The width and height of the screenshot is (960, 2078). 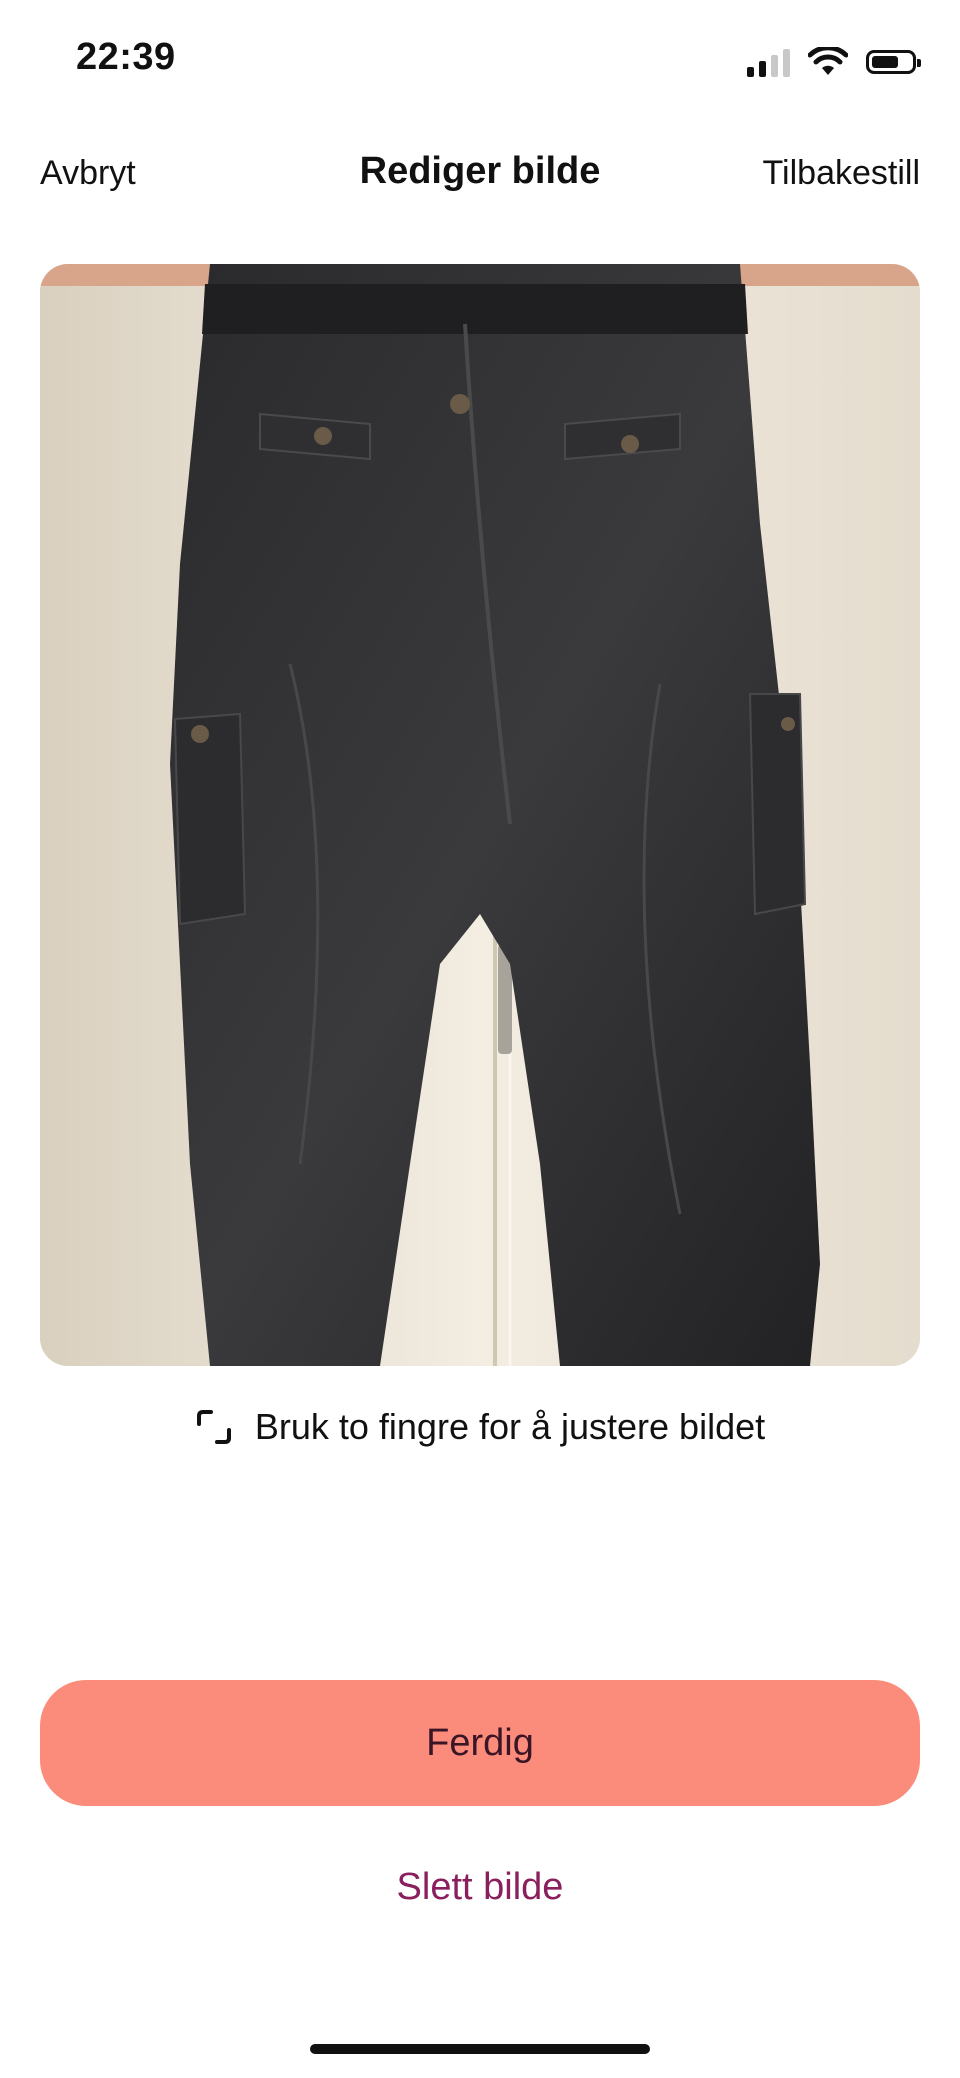 I want to click on reset-button: Tilbakestill, so click(x=841, y=173).